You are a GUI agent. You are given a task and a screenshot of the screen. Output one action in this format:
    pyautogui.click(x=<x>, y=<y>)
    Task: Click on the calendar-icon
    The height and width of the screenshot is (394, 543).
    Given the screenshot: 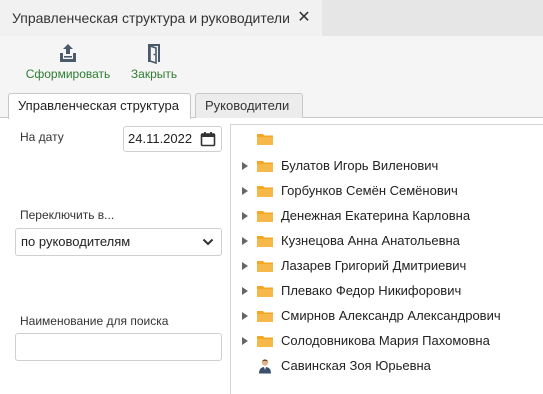 What is the action you would take?
    pyautogui.click(x=208, y=139)
    